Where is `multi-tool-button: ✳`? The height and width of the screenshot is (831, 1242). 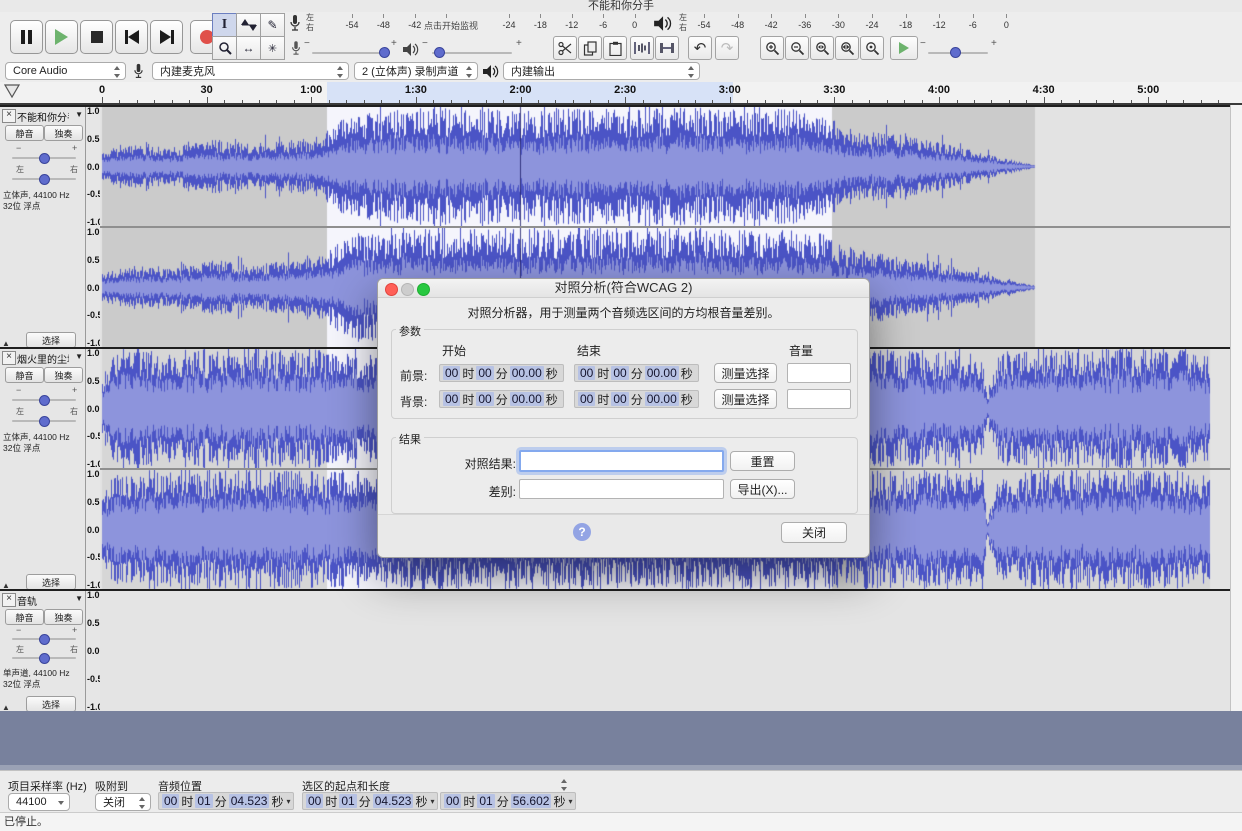 multi-tool-button: ✳ is located at coordinates (272, 48).